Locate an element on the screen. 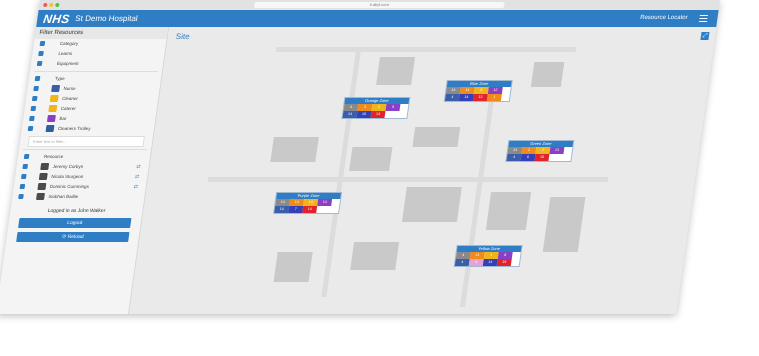 The image size is (759, 356). resource-row: Dominic Cummings ⇄ is located at coordinates (79, 187).